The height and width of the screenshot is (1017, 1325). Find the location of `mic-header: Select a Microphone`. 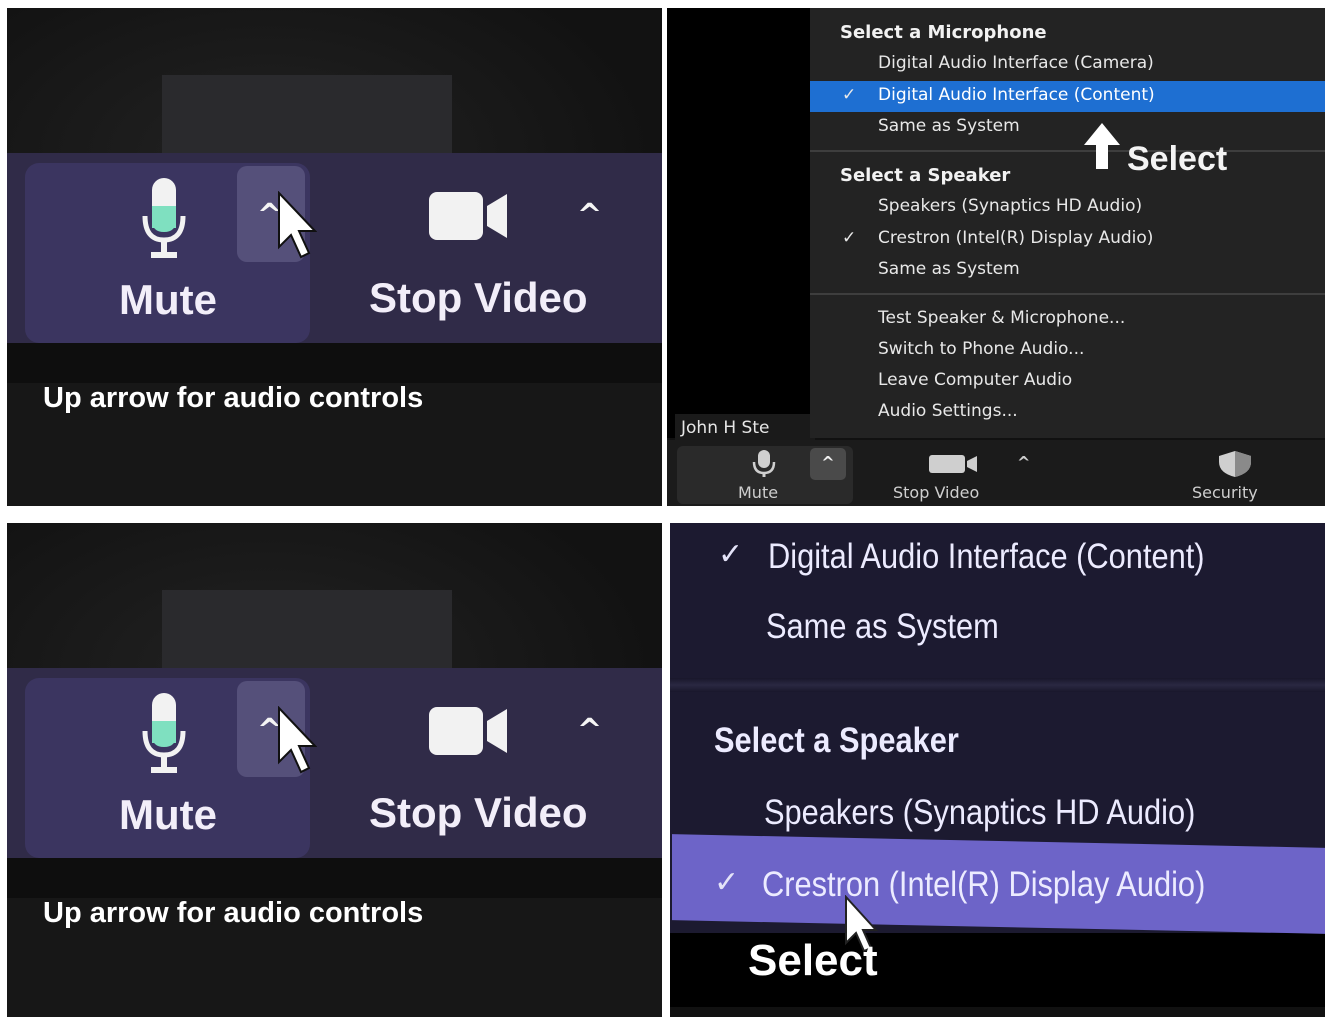

mic-header: Select a Microphone is located at coordinates (943, 32).